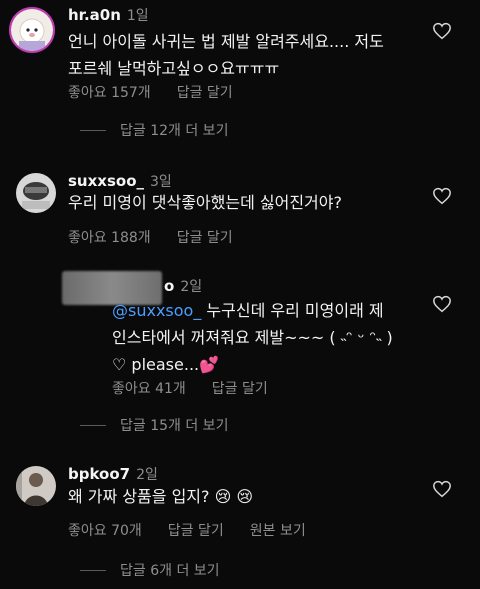 This screenshot has width=480, height=589. Describe the element at coordinates (169, 286) in the screenshot. I see `username: o` at that location.